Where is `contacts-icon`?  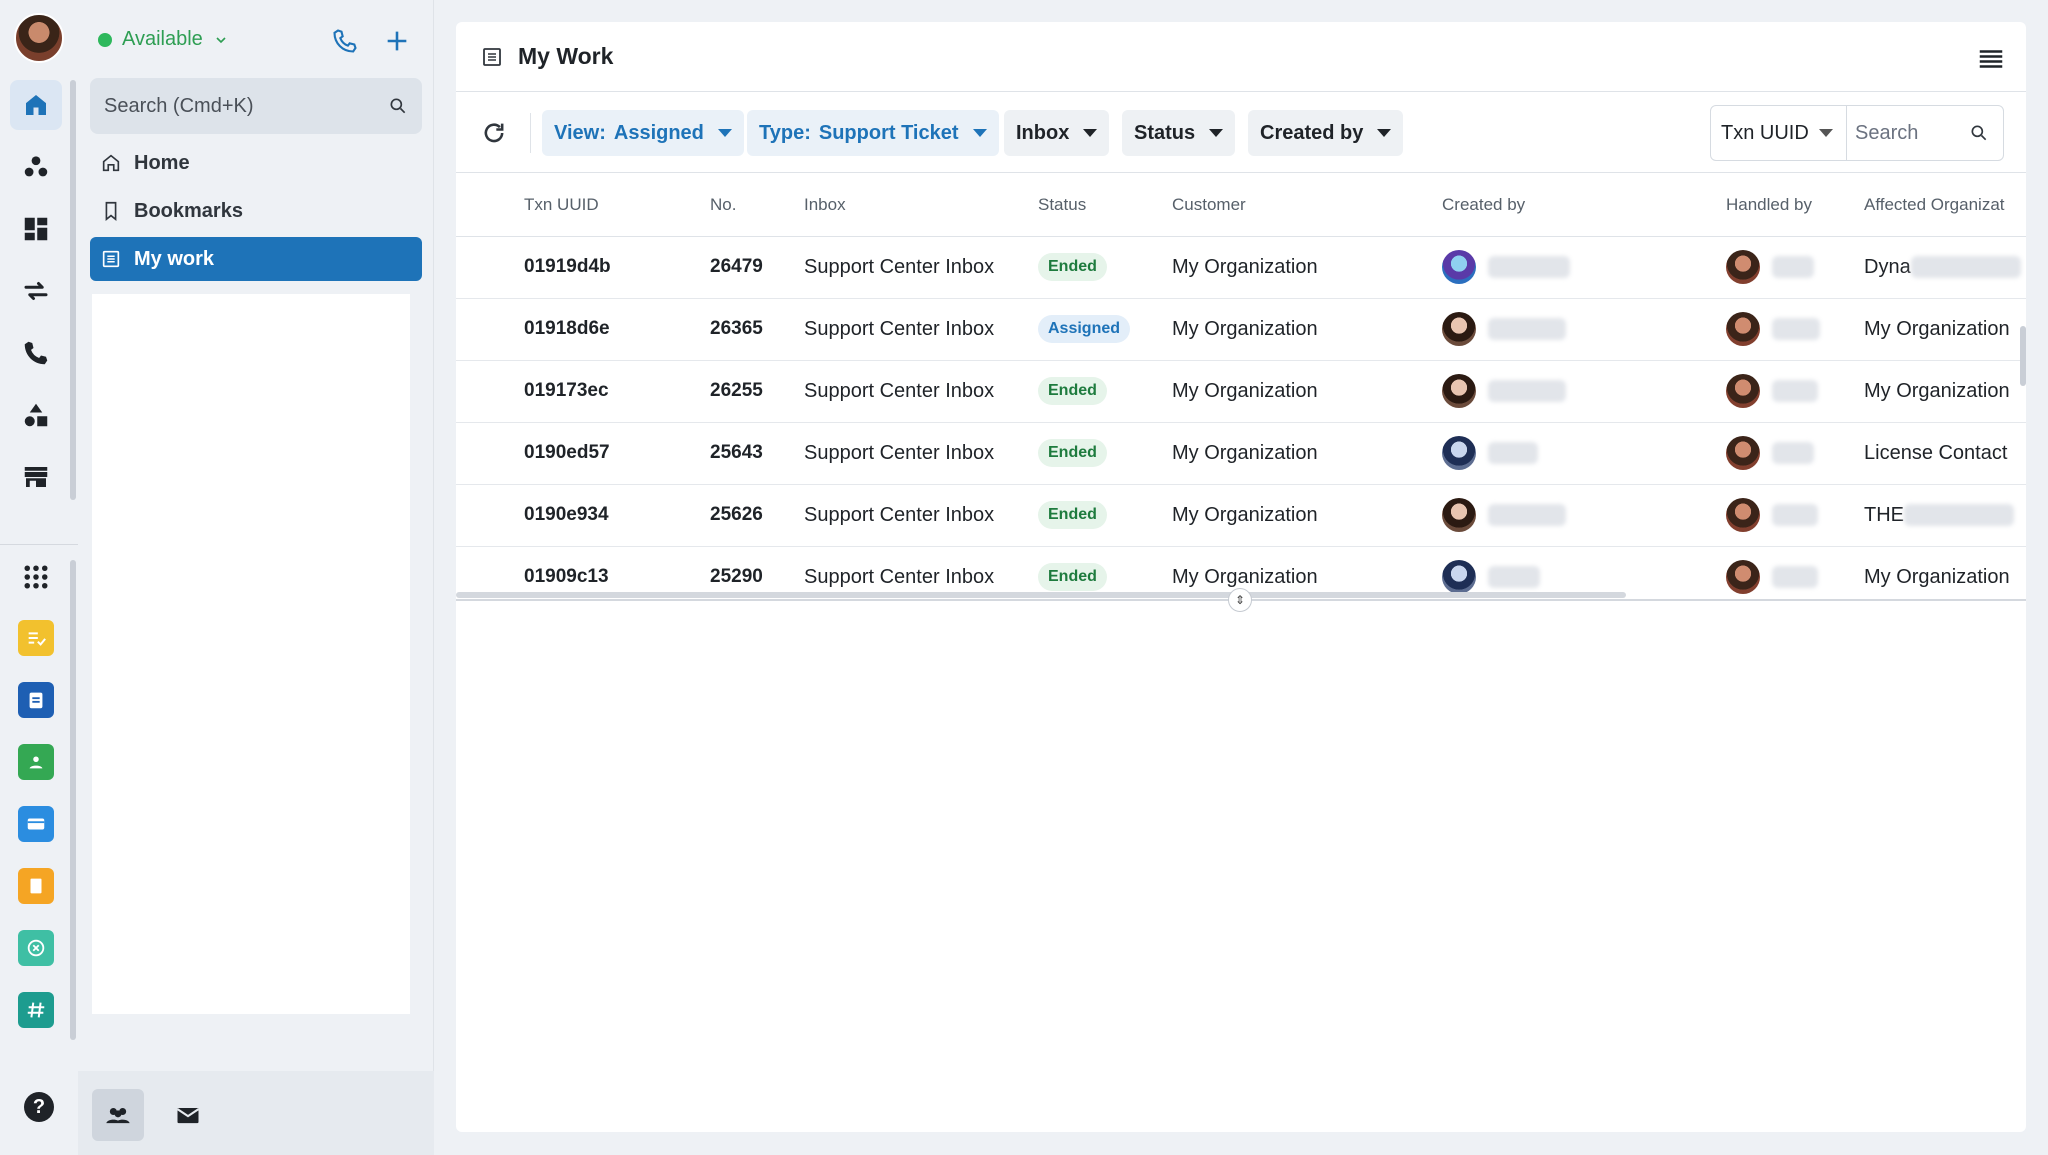
contacts-icon is located at coordinates (36, 167).